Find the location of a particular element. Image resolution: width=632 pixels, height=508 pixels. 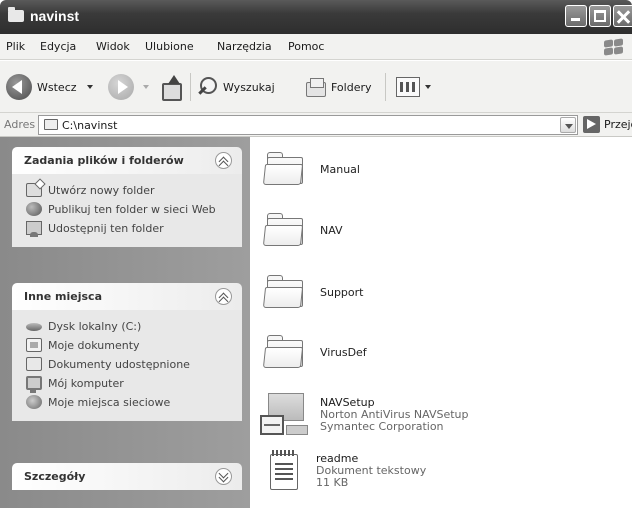

place-my-computer: Mój komputer is located at coordinates (129, 384).